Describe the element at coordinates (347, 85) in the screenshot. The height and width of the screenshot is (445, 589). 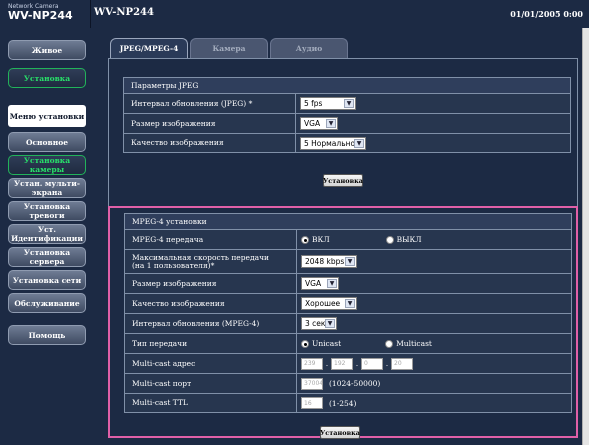
I see `jpeg-section-title: Параметры JPEG` at that location.